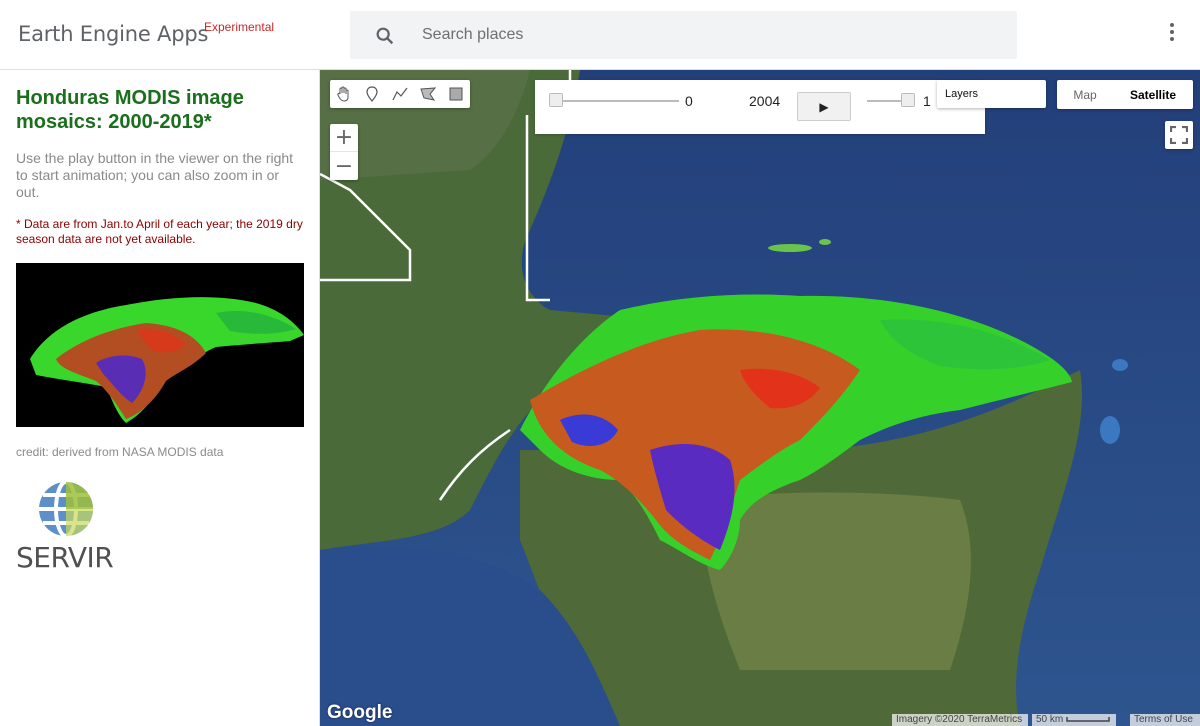 This screenshot has height=726, width=1200. Describe the element at coordinates (689, 101) in the screenshot. I see `frame-slider-value: 0` at that location.